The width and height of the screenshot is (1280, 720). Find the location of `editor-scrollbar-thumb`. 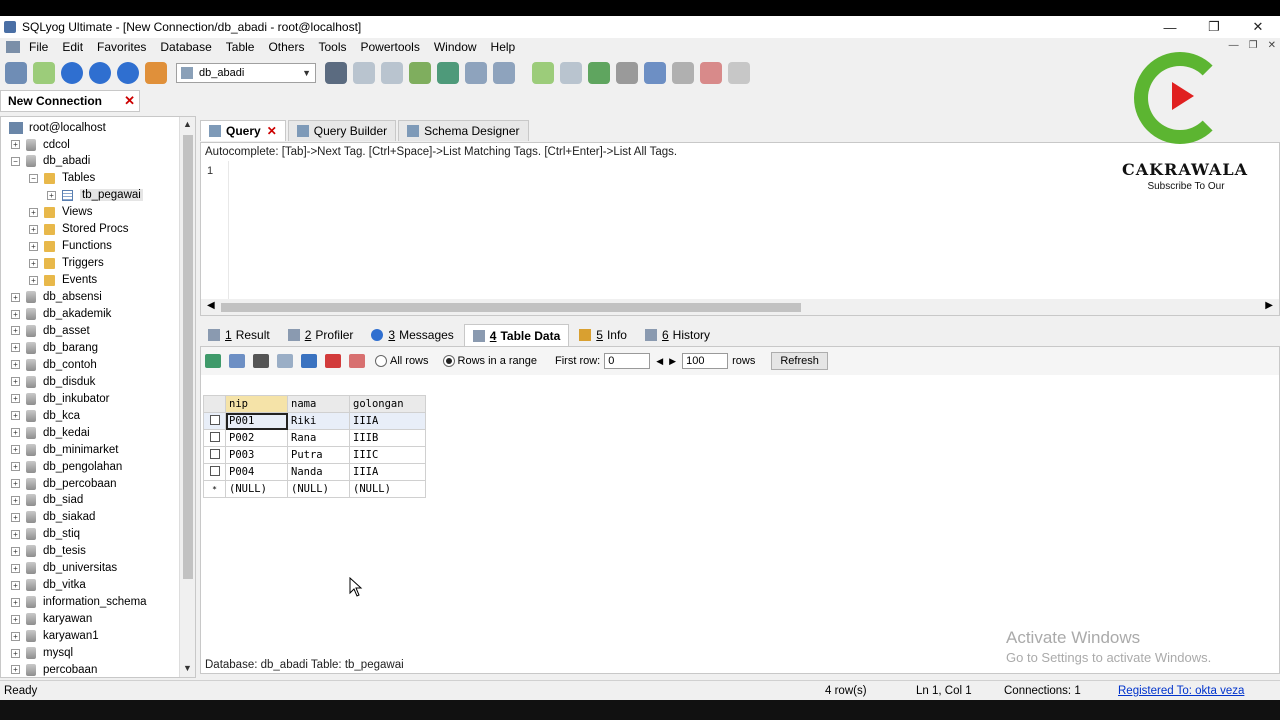

editor-scrollbar-thumb is located at coordinates (511, 307).